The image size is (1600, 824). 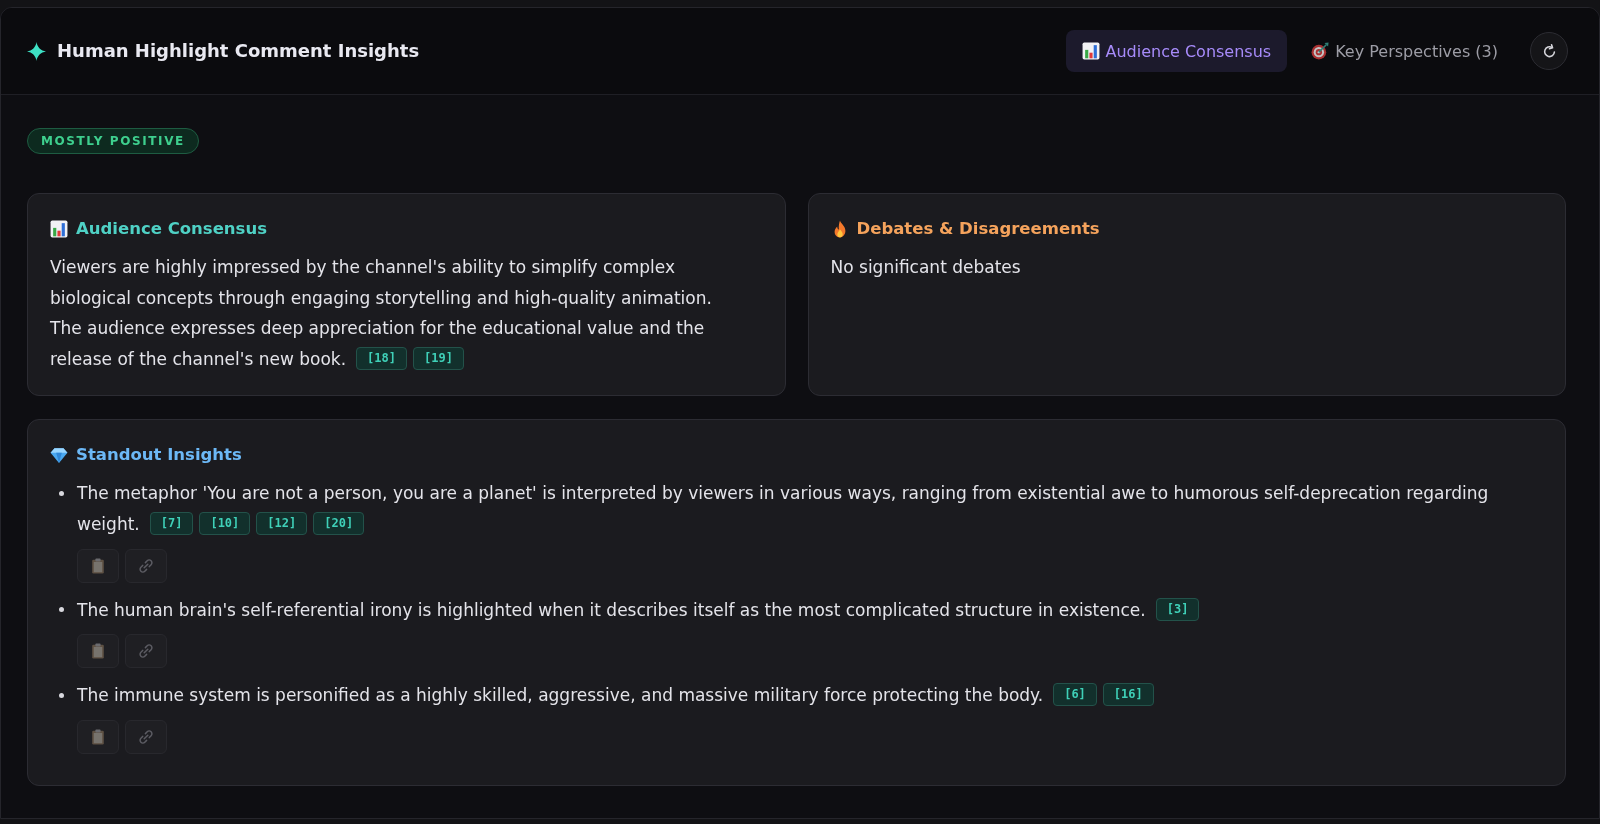 What do you see at coordinates (113, 141) in the screenshot?
I see `sentiment-badge: MOSTLY POSITIVE` at bounding box center [113, 141].